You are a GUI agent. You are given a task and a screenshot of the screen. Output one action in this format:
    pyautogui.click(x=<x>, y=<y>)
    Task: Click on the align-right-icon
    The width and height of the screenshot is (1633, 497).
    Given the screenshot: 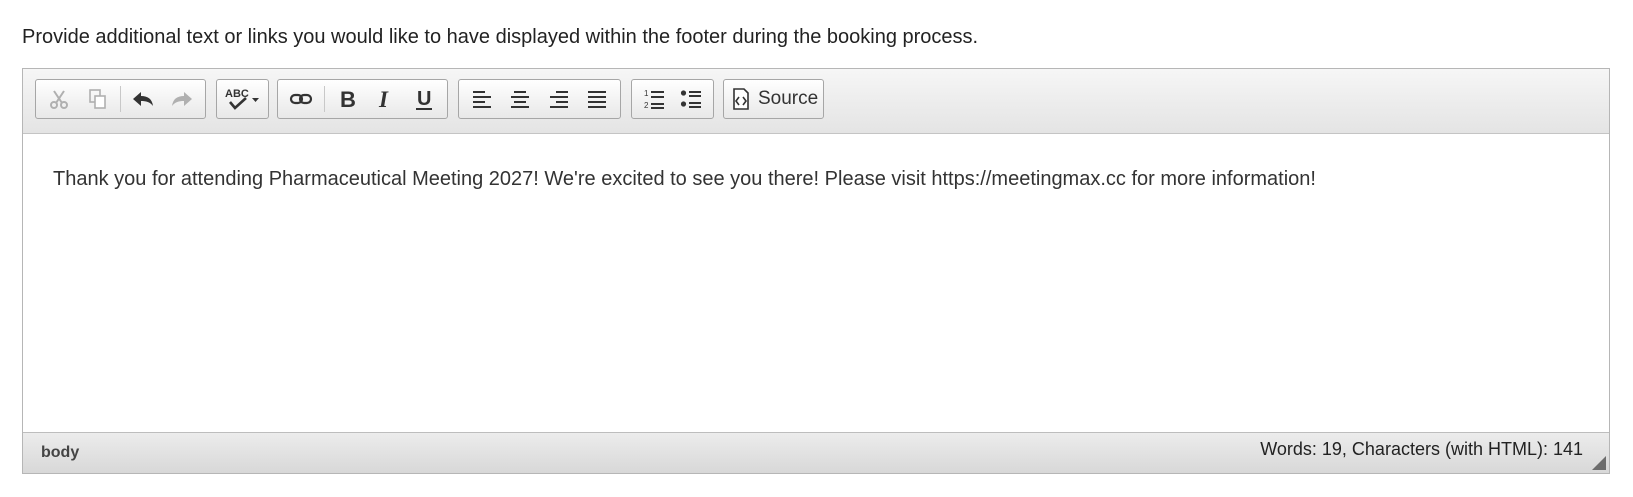 What is the action you would take?
    pyautogui.click(x=558, y=99)
    